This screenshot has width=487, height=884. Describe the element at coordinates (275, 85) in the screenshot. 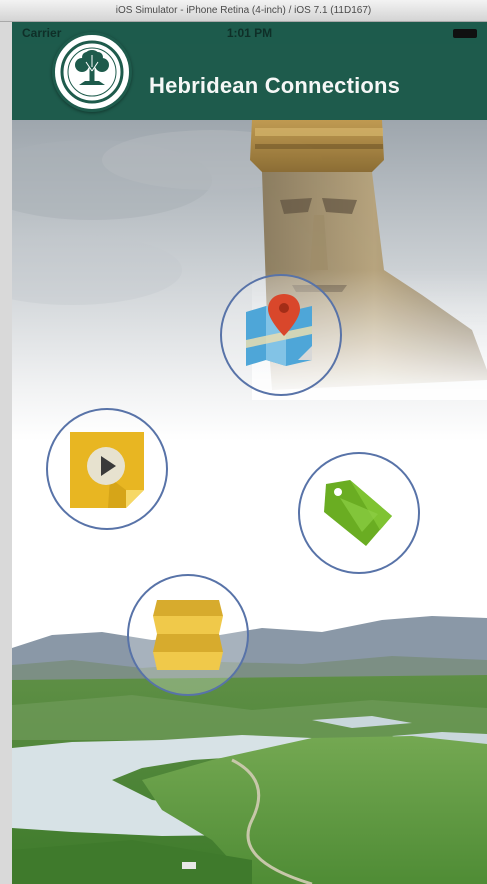

I see `app-title: Hebridean Connections` at that location.